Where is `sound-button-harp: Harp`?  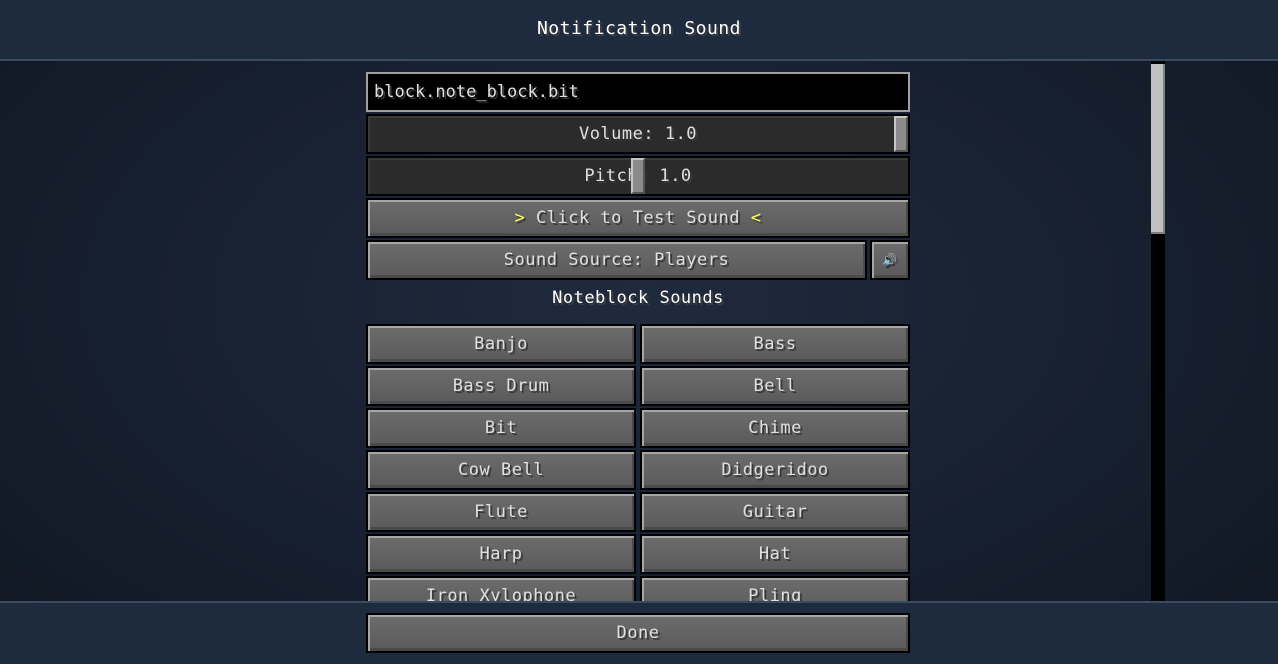
sound-button-harp: Harp is located at coordinates (501, 554).